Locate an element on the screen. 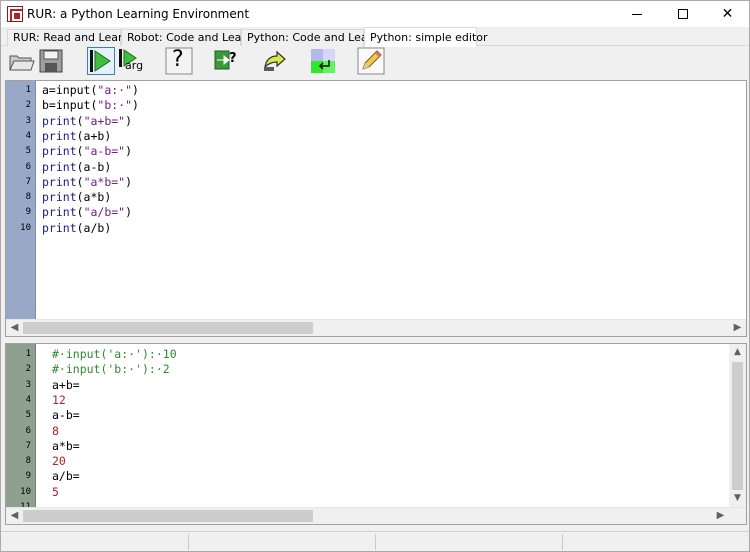  maximize-icon is located at coordinates (682, 14).